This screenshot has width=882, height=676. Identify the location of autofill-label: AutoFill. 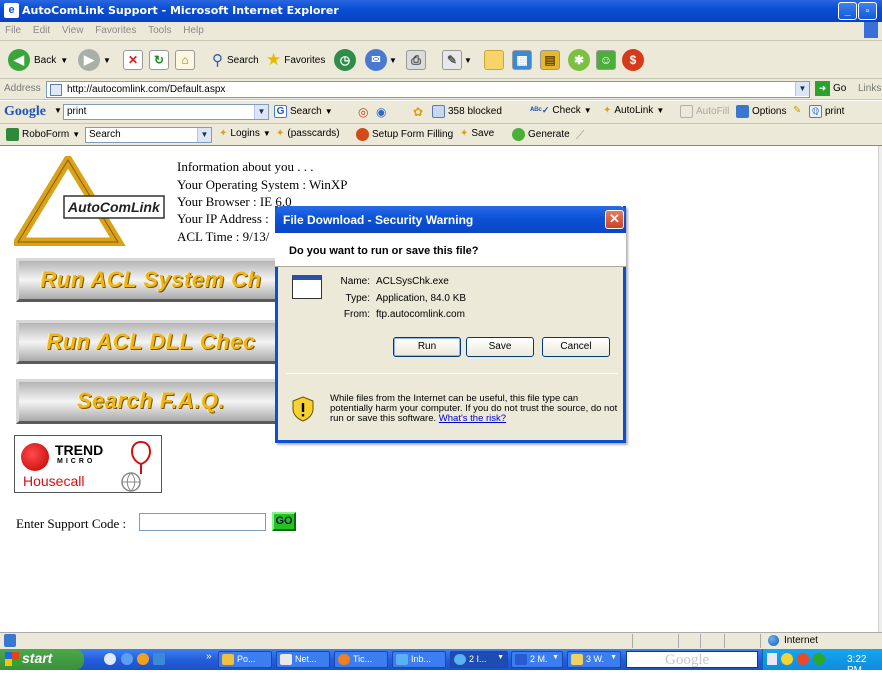
(713, 111).